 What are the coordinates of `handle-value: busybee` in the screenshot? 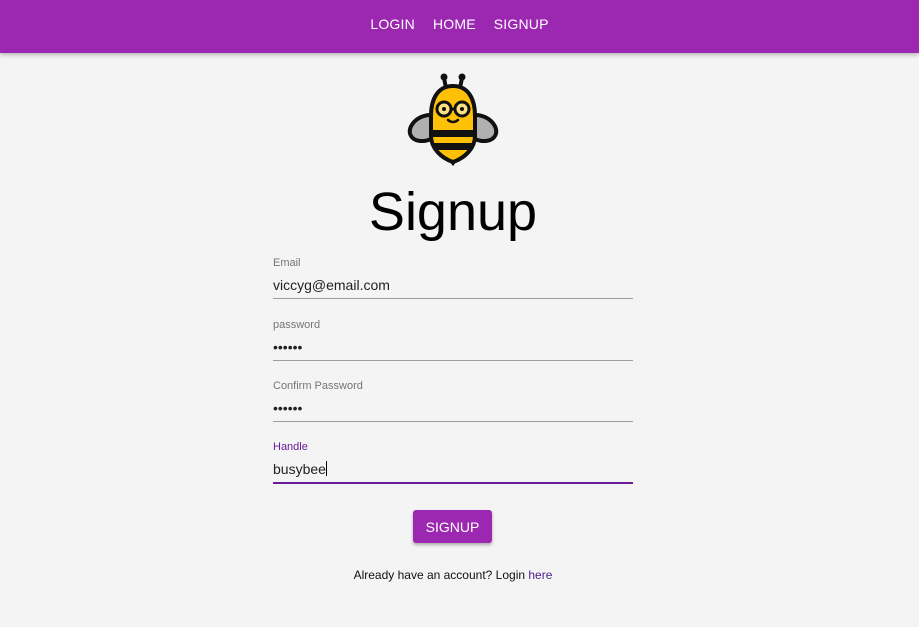 It's located at (299, 469).